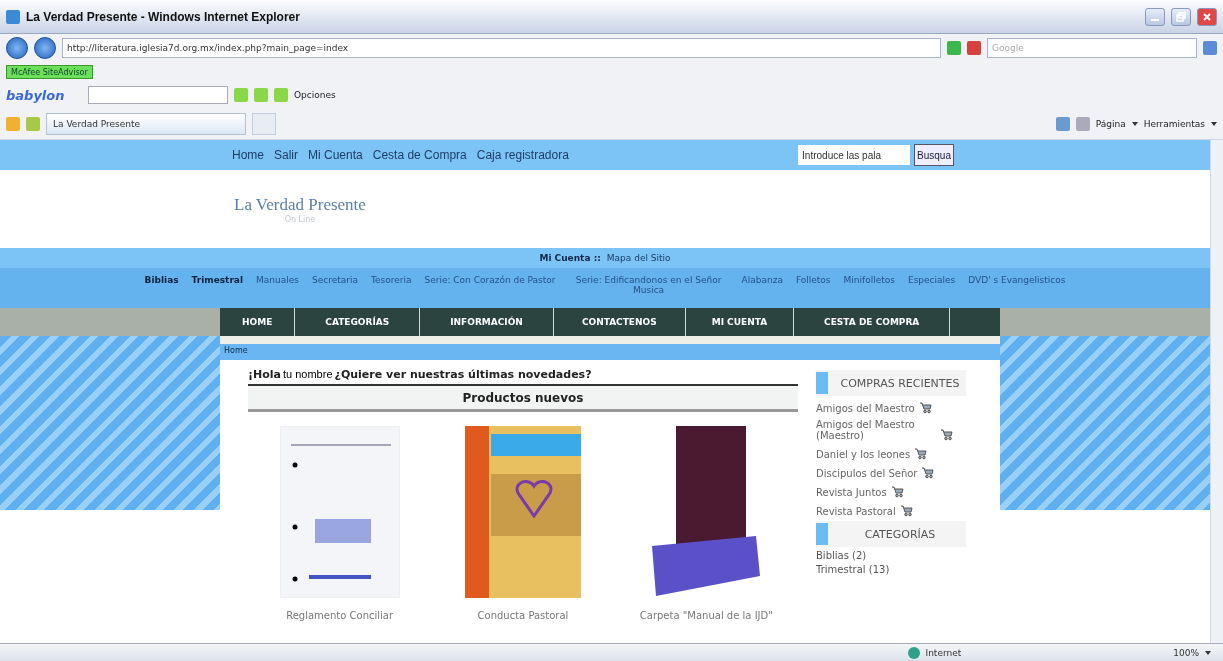 Image resolution: width=1223 pixels, height=661 pixels. I want to click on forward-button, so click(45, 48).